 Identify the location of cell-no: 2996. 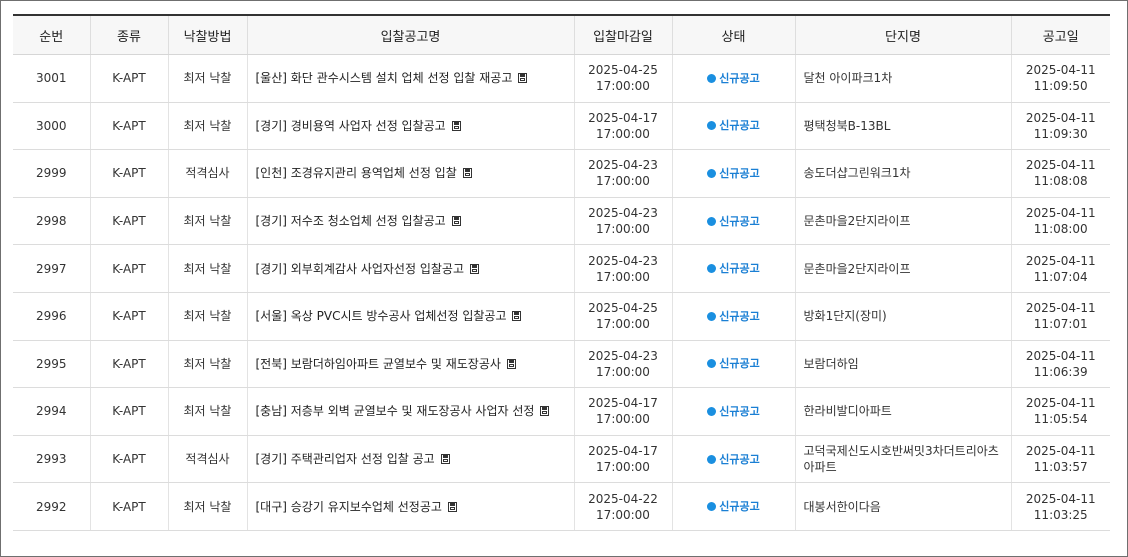
(52, 316).